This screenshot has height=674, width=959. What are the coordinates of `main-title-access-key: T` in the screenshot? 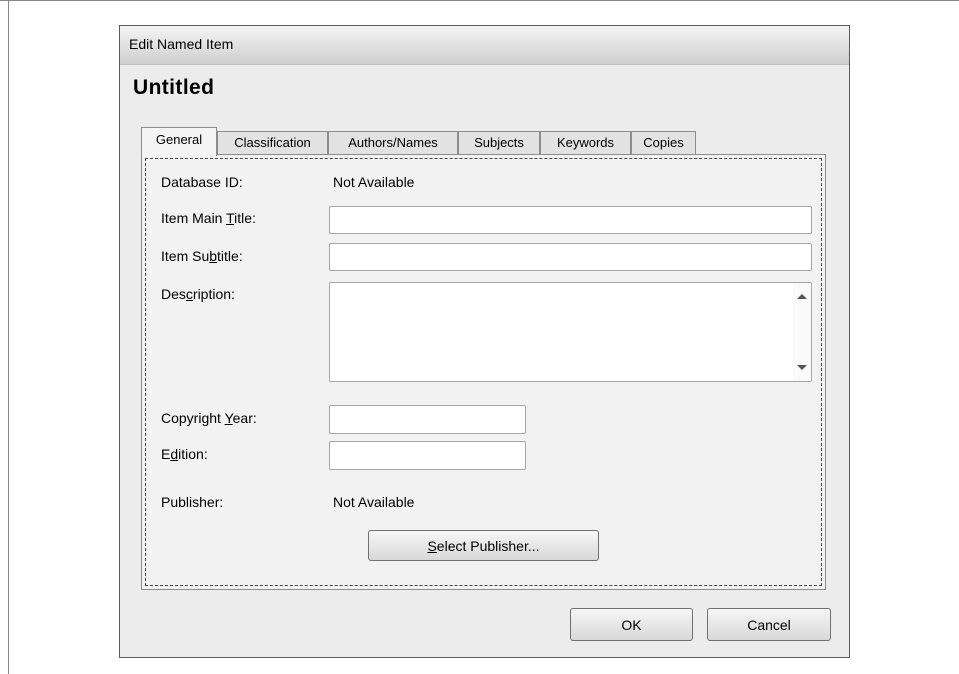 It's located at (230, 218).